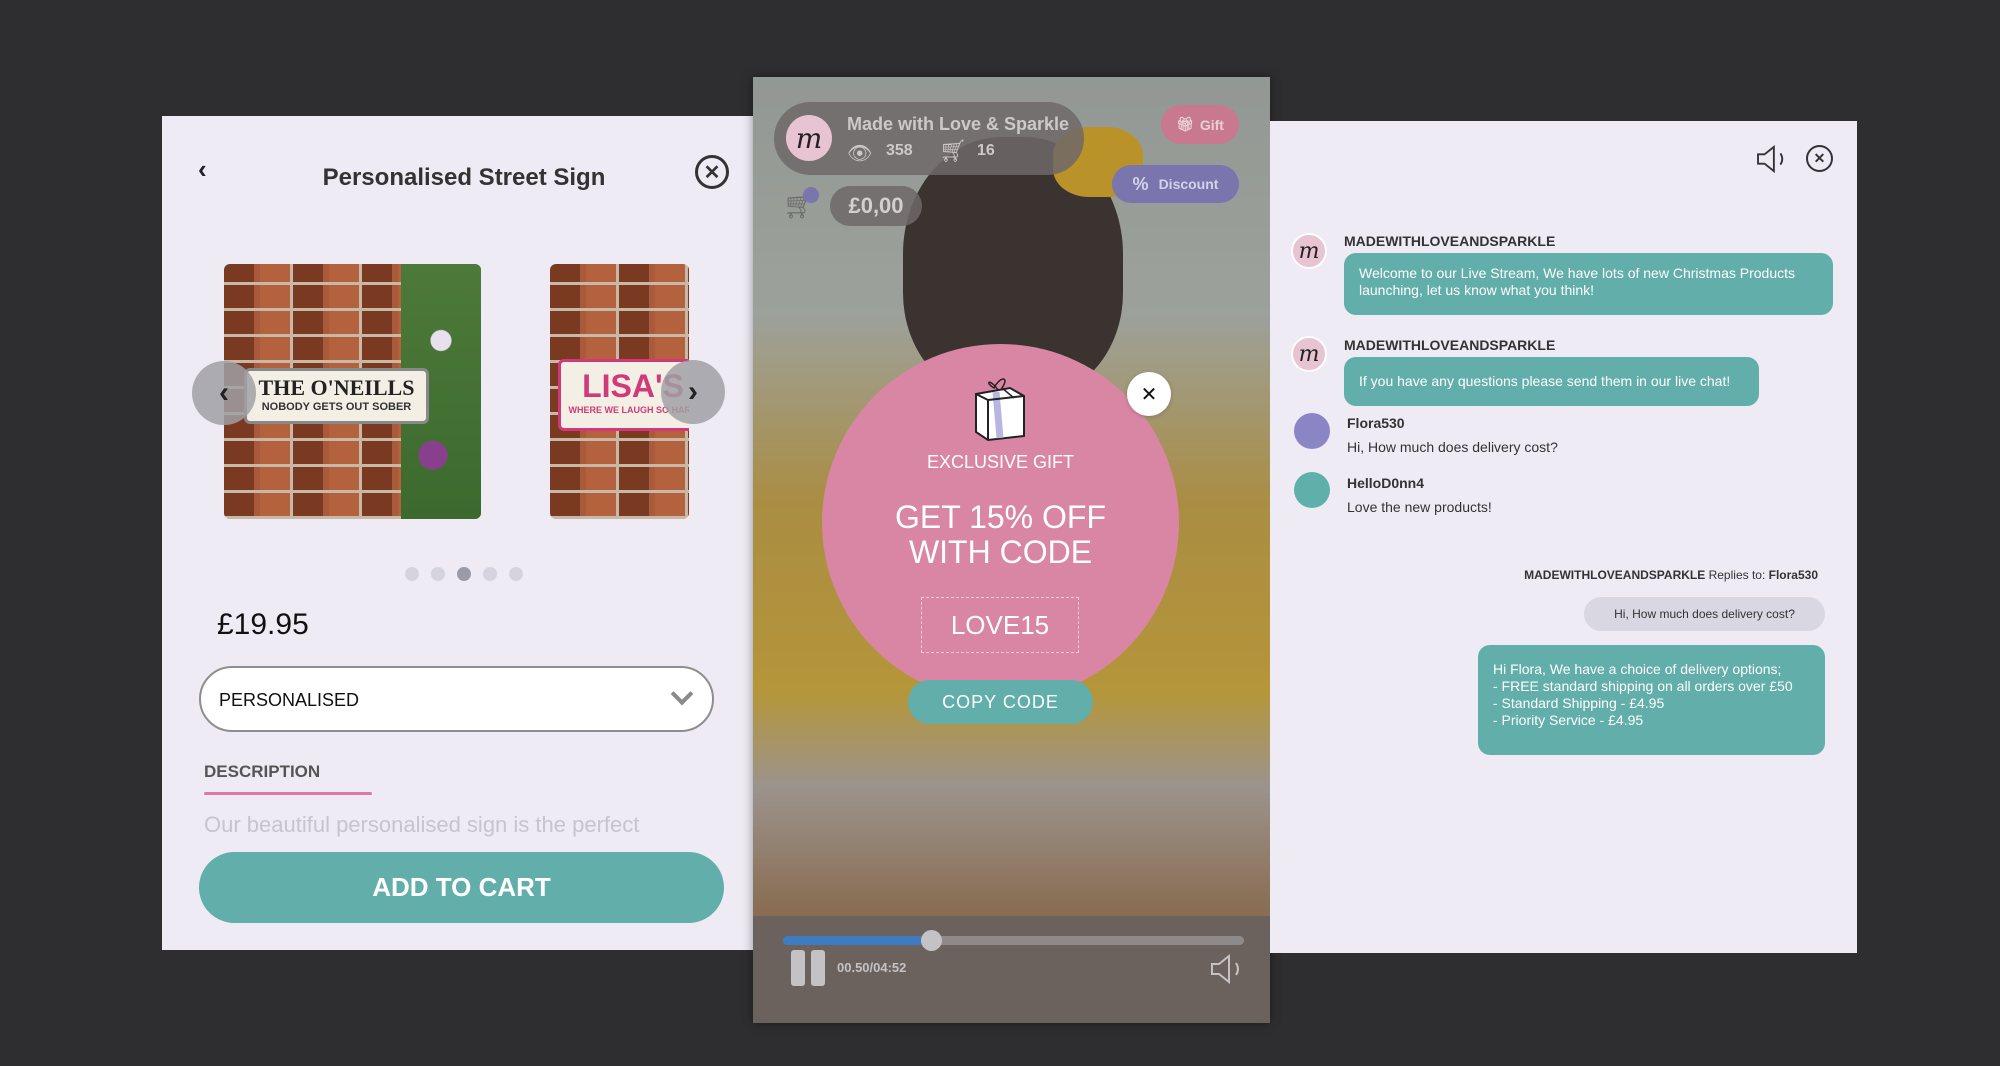 The image size is (2000, 1066). Describe the element at coordinates (1000, 517) in the screenshot. I see `popup-headline-line: GET 15% OFF` at that location.